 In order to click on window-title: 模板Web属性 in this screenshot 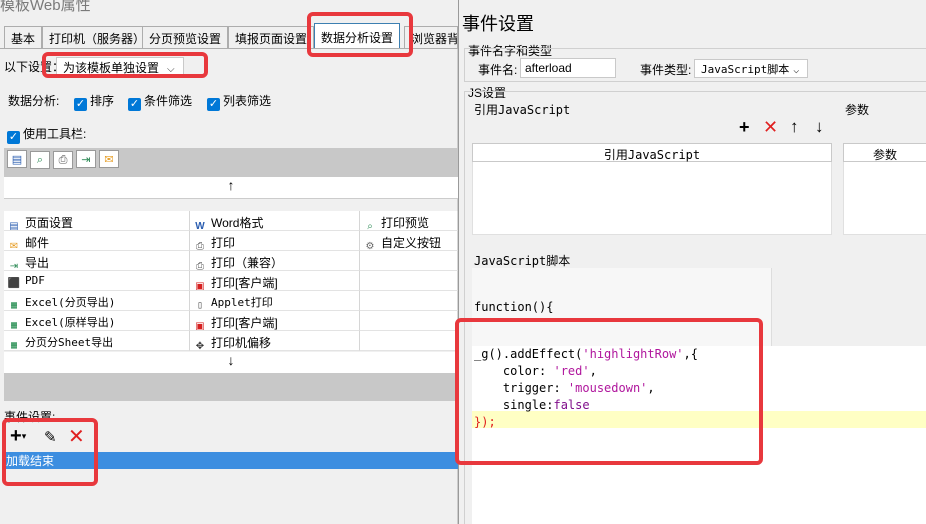, I will do `click(45, 7)`.